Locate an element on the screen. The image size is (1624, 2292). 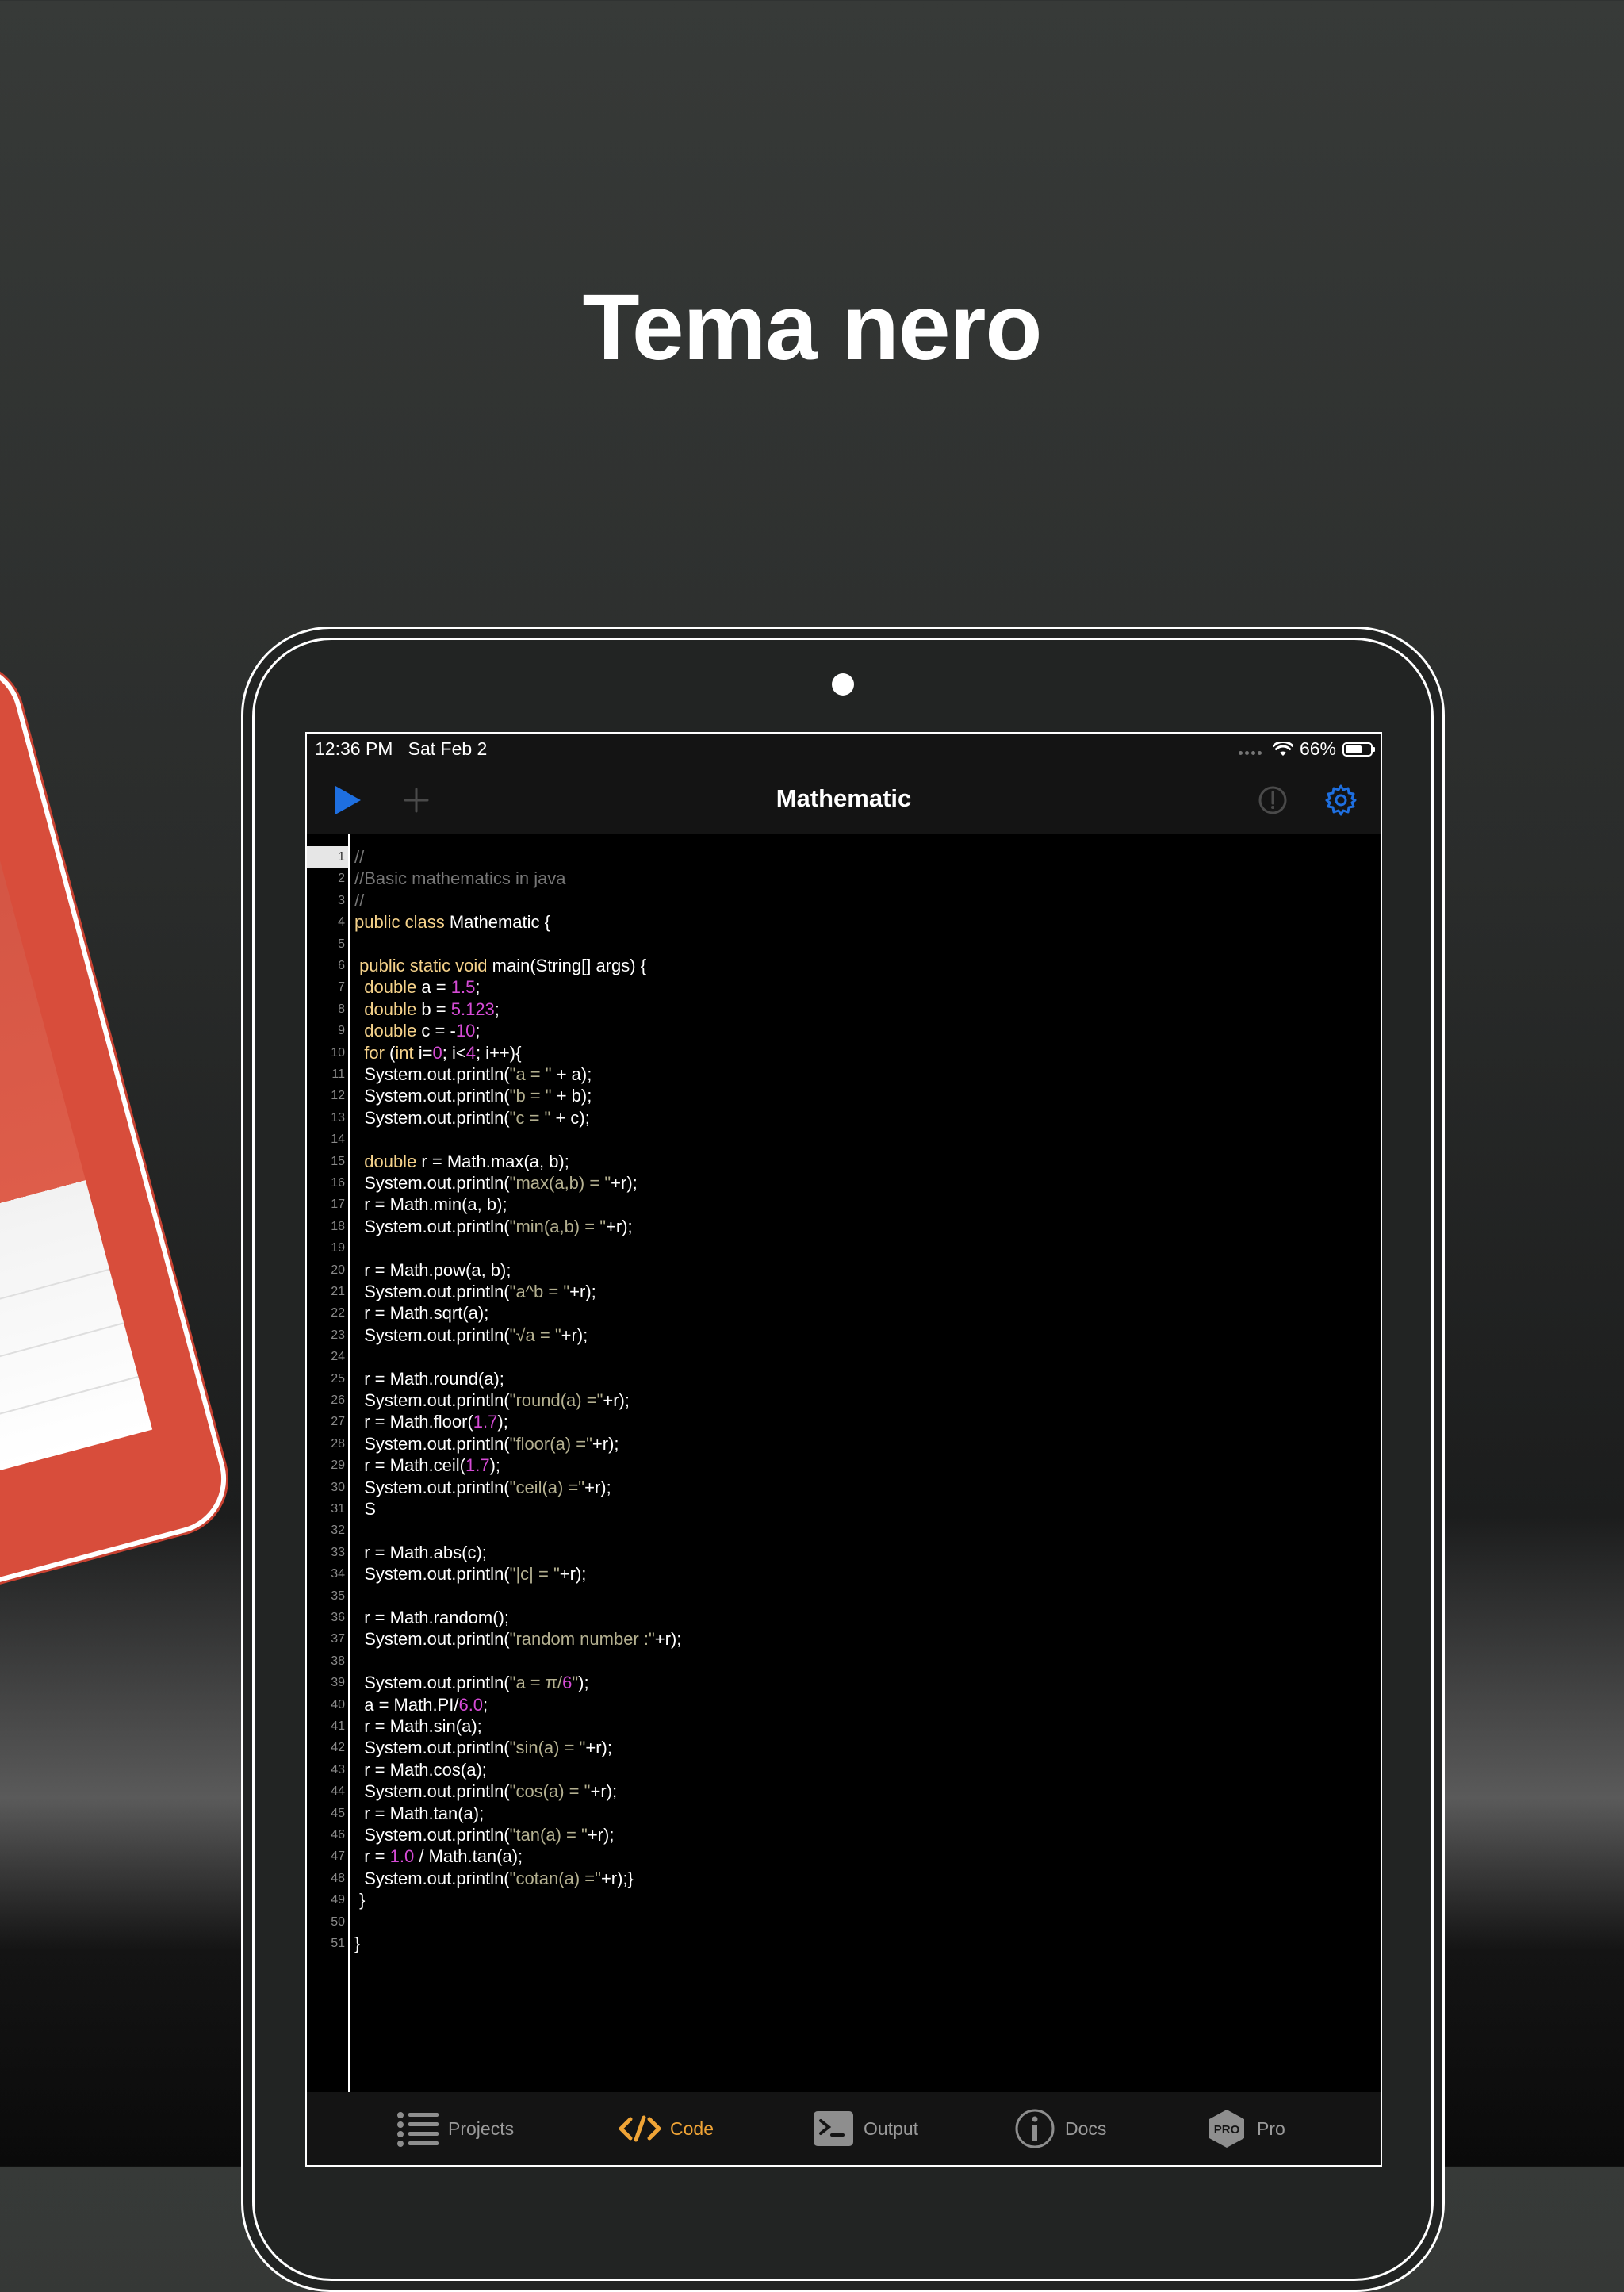
code-line: 16 System.out.println("max(a,b) = "+r); is located at coordinates (856, 1183).